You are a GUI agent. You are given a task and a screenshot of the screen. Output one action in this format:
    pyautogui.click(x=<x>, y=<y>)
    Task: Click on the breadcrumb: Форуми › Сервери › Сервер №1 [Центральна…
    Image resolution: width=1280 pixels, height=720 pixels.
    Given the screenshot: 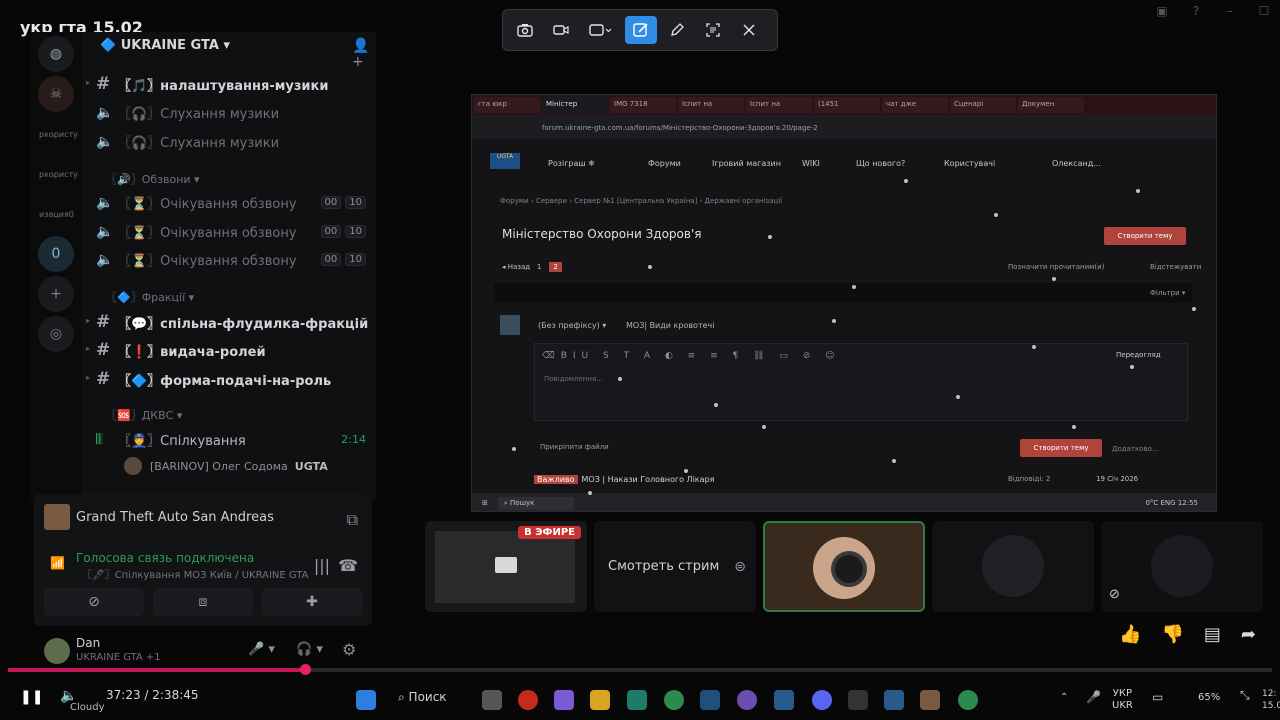 What is the action you would take?
    pyautogui.click(x=641, y=201)
    